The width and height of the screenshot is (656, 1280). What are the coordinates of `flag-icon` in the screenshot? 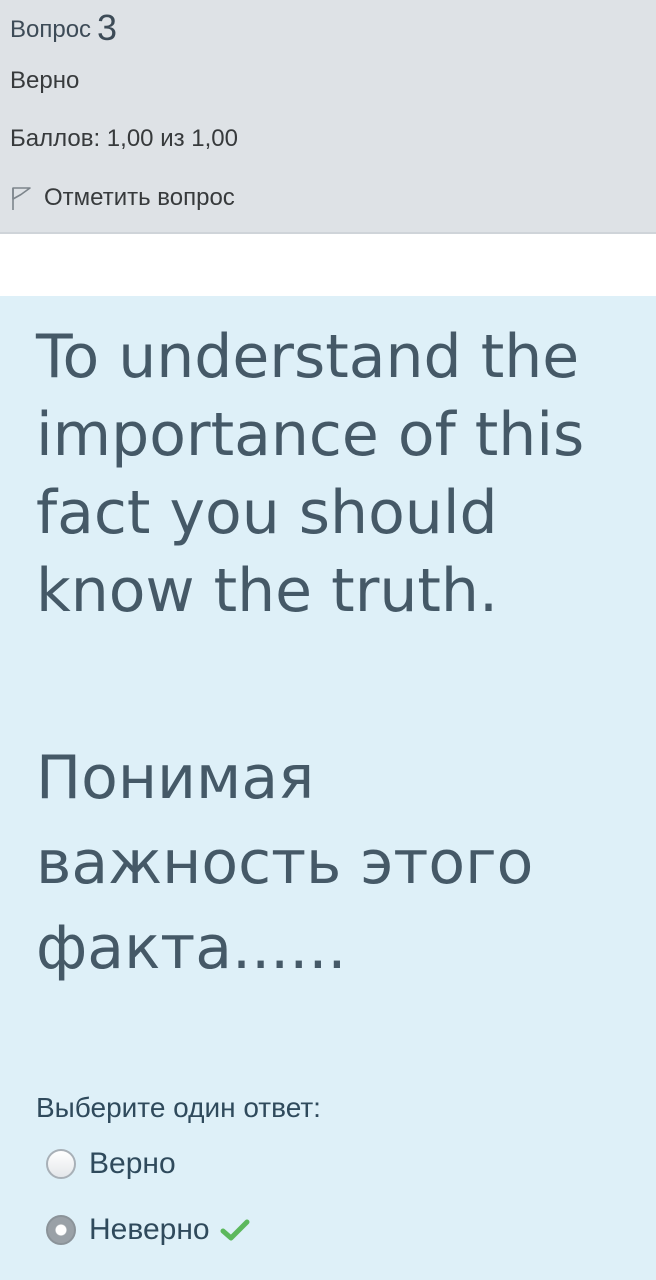 It's located at (21, 198).